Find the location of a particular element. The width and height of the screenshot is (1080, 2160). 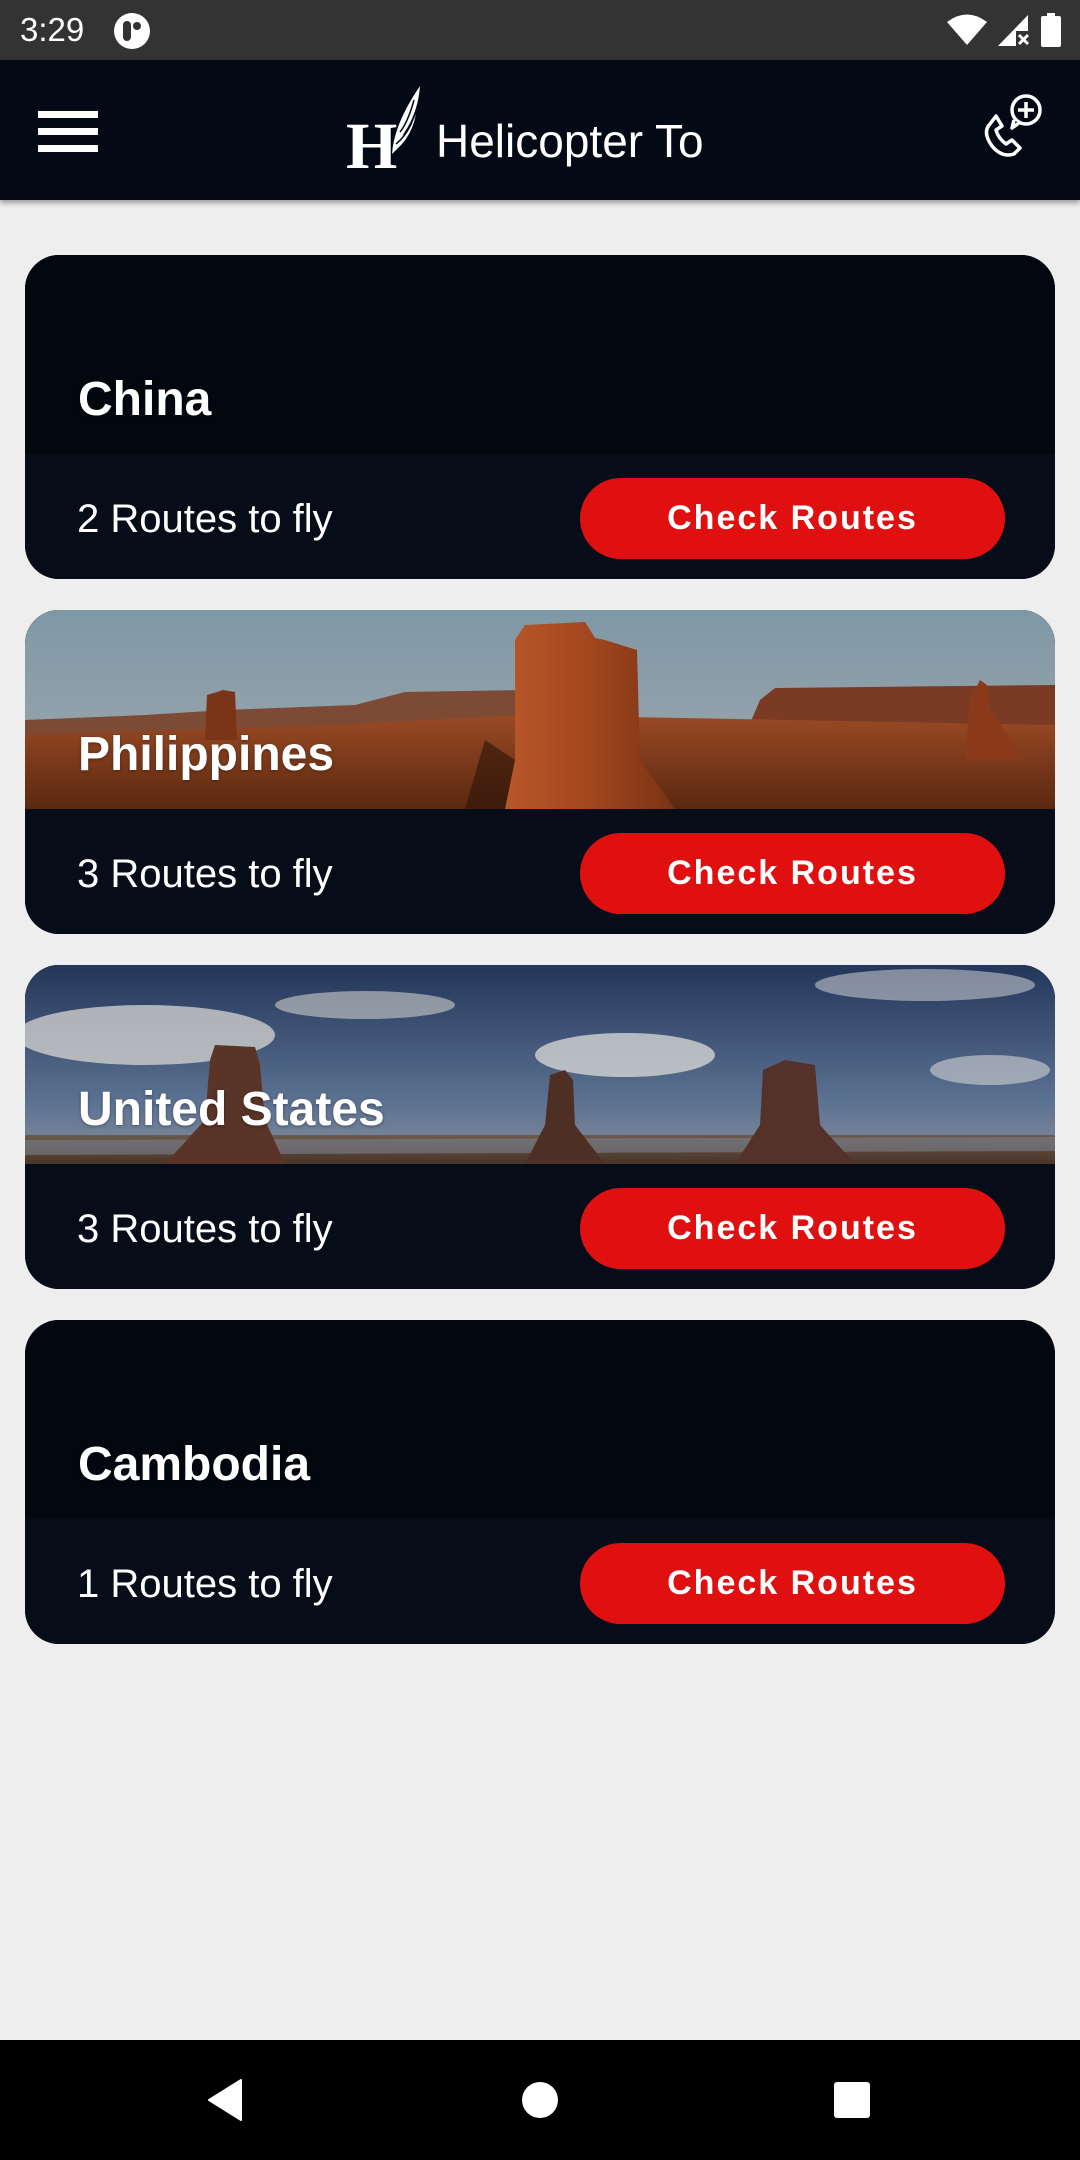

call-request-button is located at coordinates (1012, 128).